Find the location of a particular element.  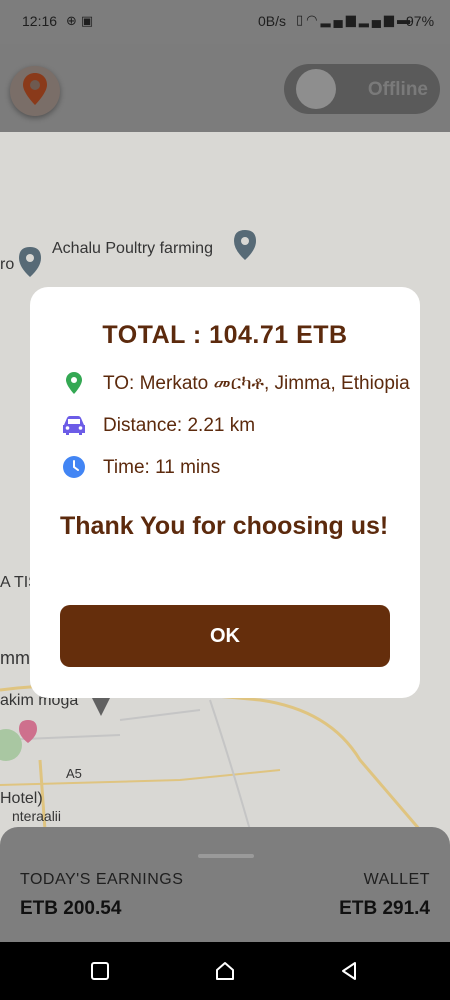

vibrate-icon: ▯ is located at coordinates (301, 19).